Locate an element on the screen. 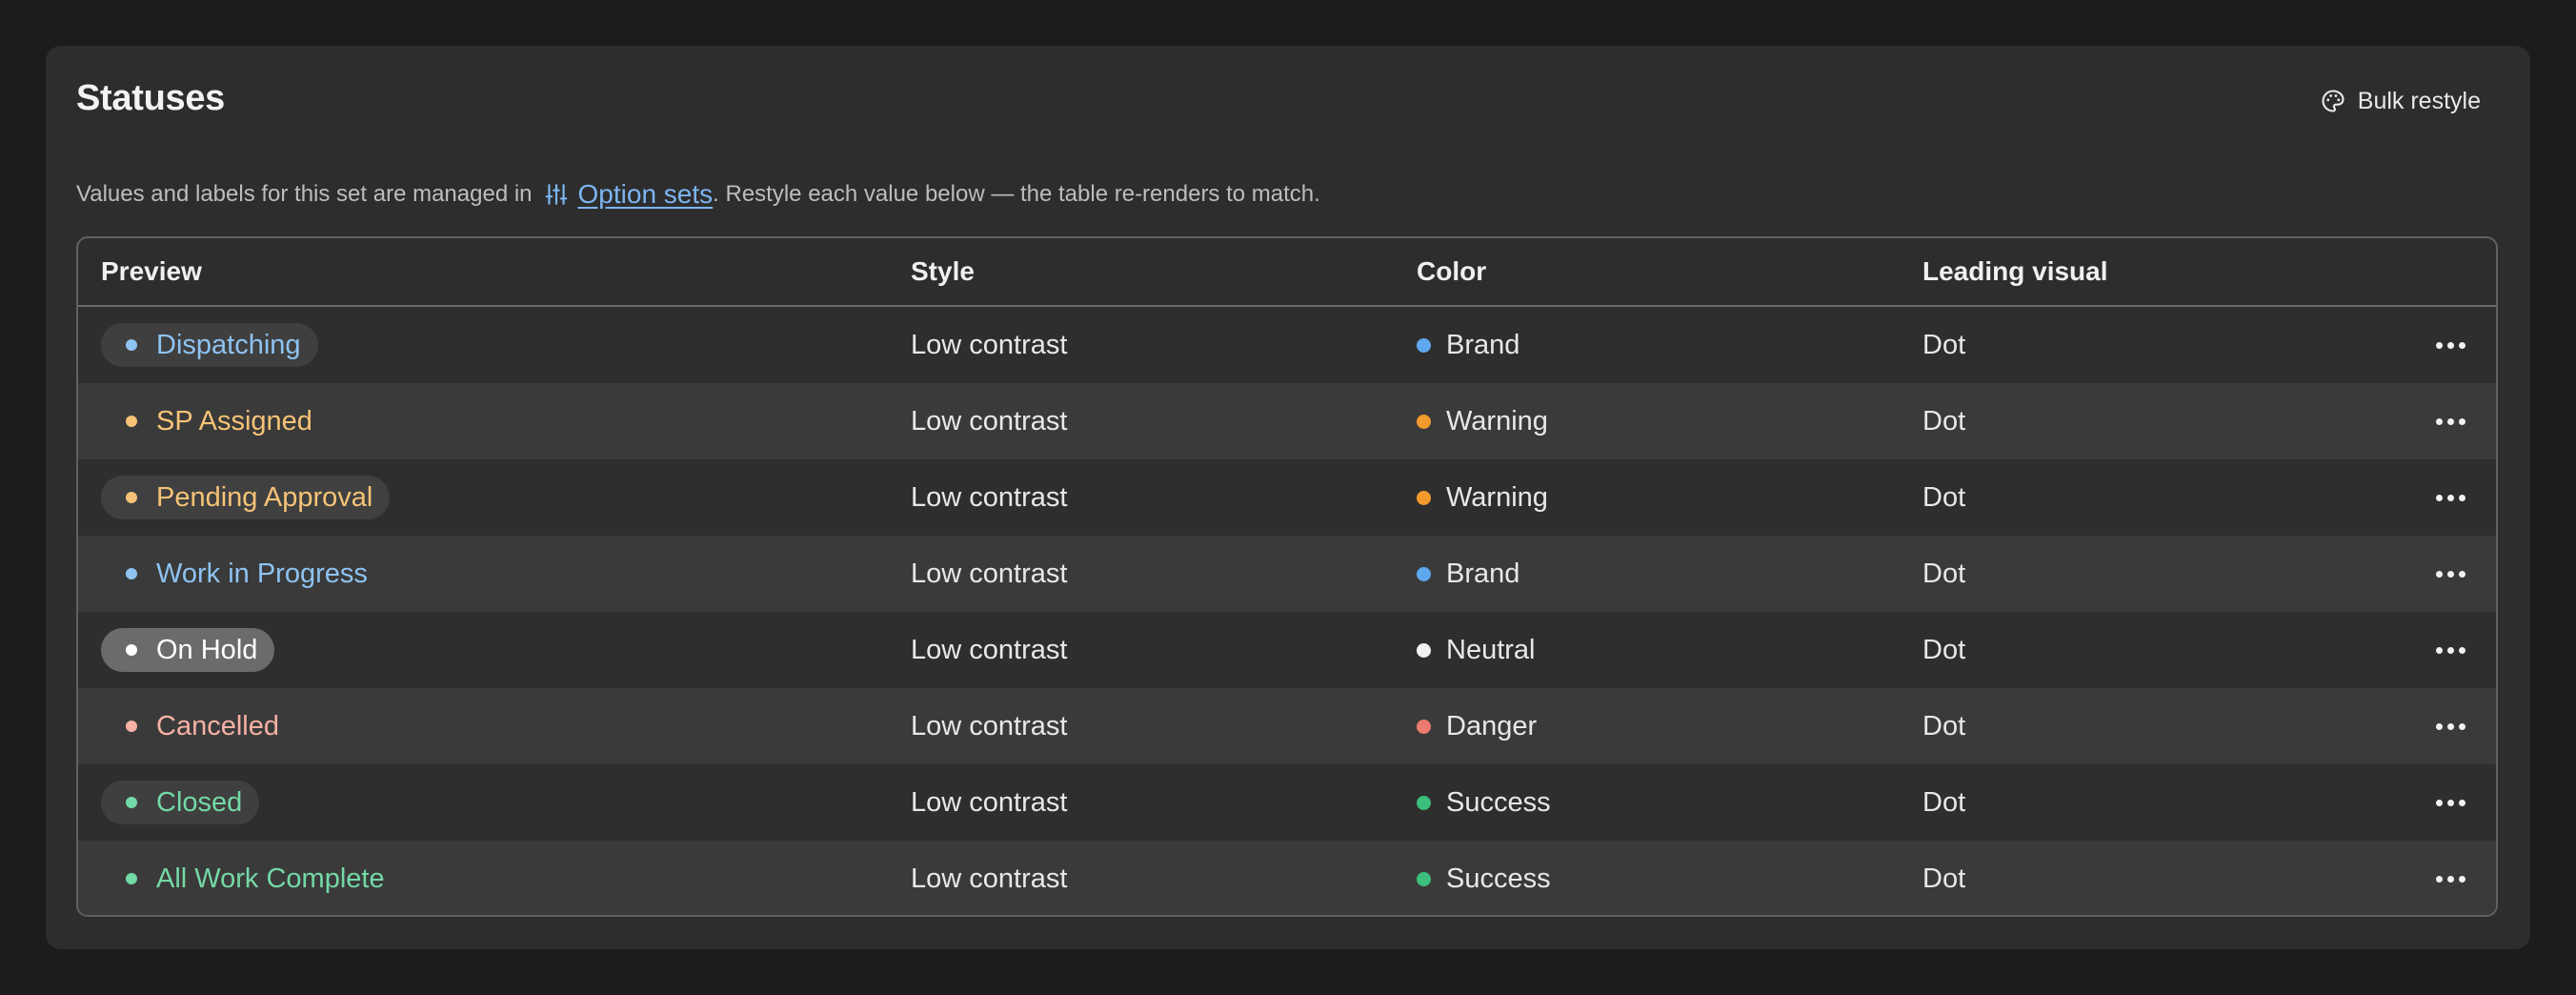 The height and width of the screenshot is (995, 2576). card-header: Statuses Bulk restyle is located at coordinates (1288, 103).